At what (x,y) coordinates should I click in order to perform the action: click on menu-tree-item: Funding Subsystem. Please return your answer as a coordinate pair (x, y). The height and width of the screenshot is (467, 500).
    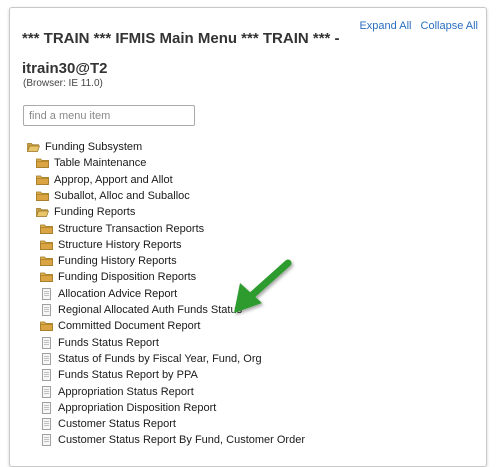
    Looking at the image, I should click on (84, 147).